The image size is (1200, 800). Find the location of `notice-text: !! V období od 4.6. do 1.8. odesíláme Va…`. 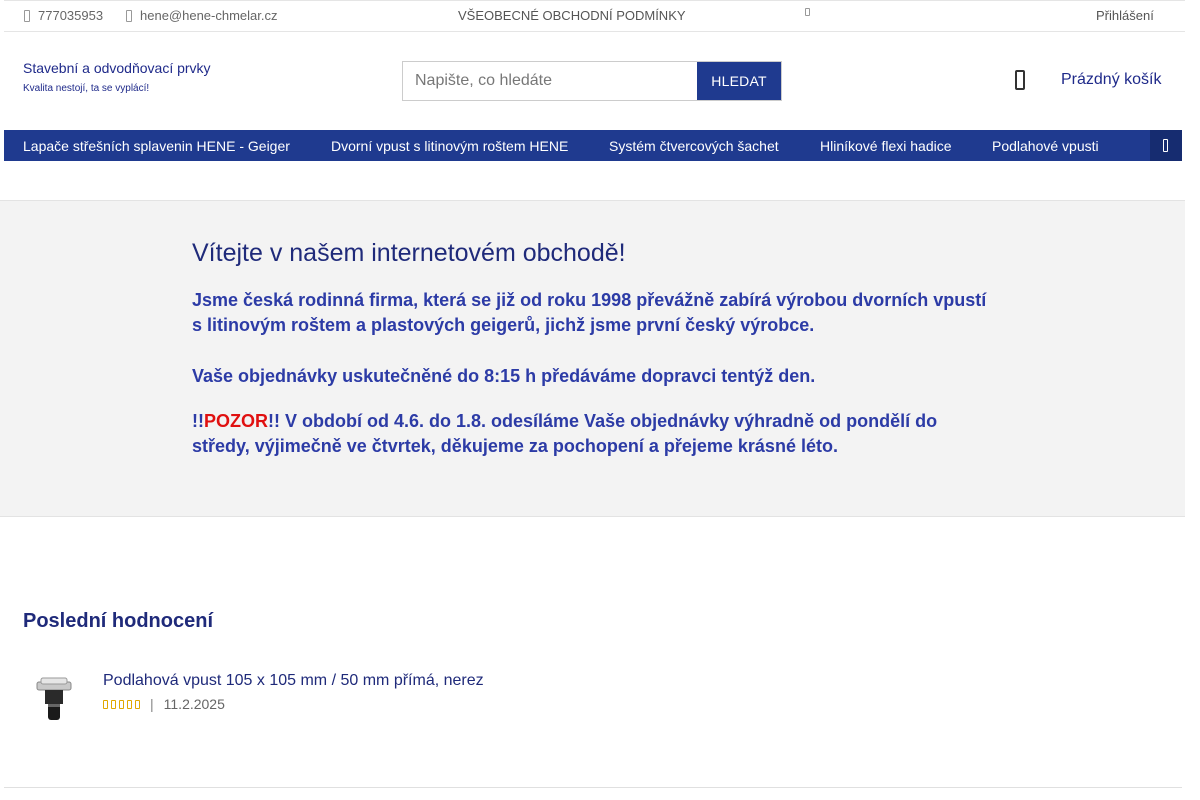

notice-text: !! V období od 4.6. do 1.8. odesíláme Va… is located at coordinates (565, 433).